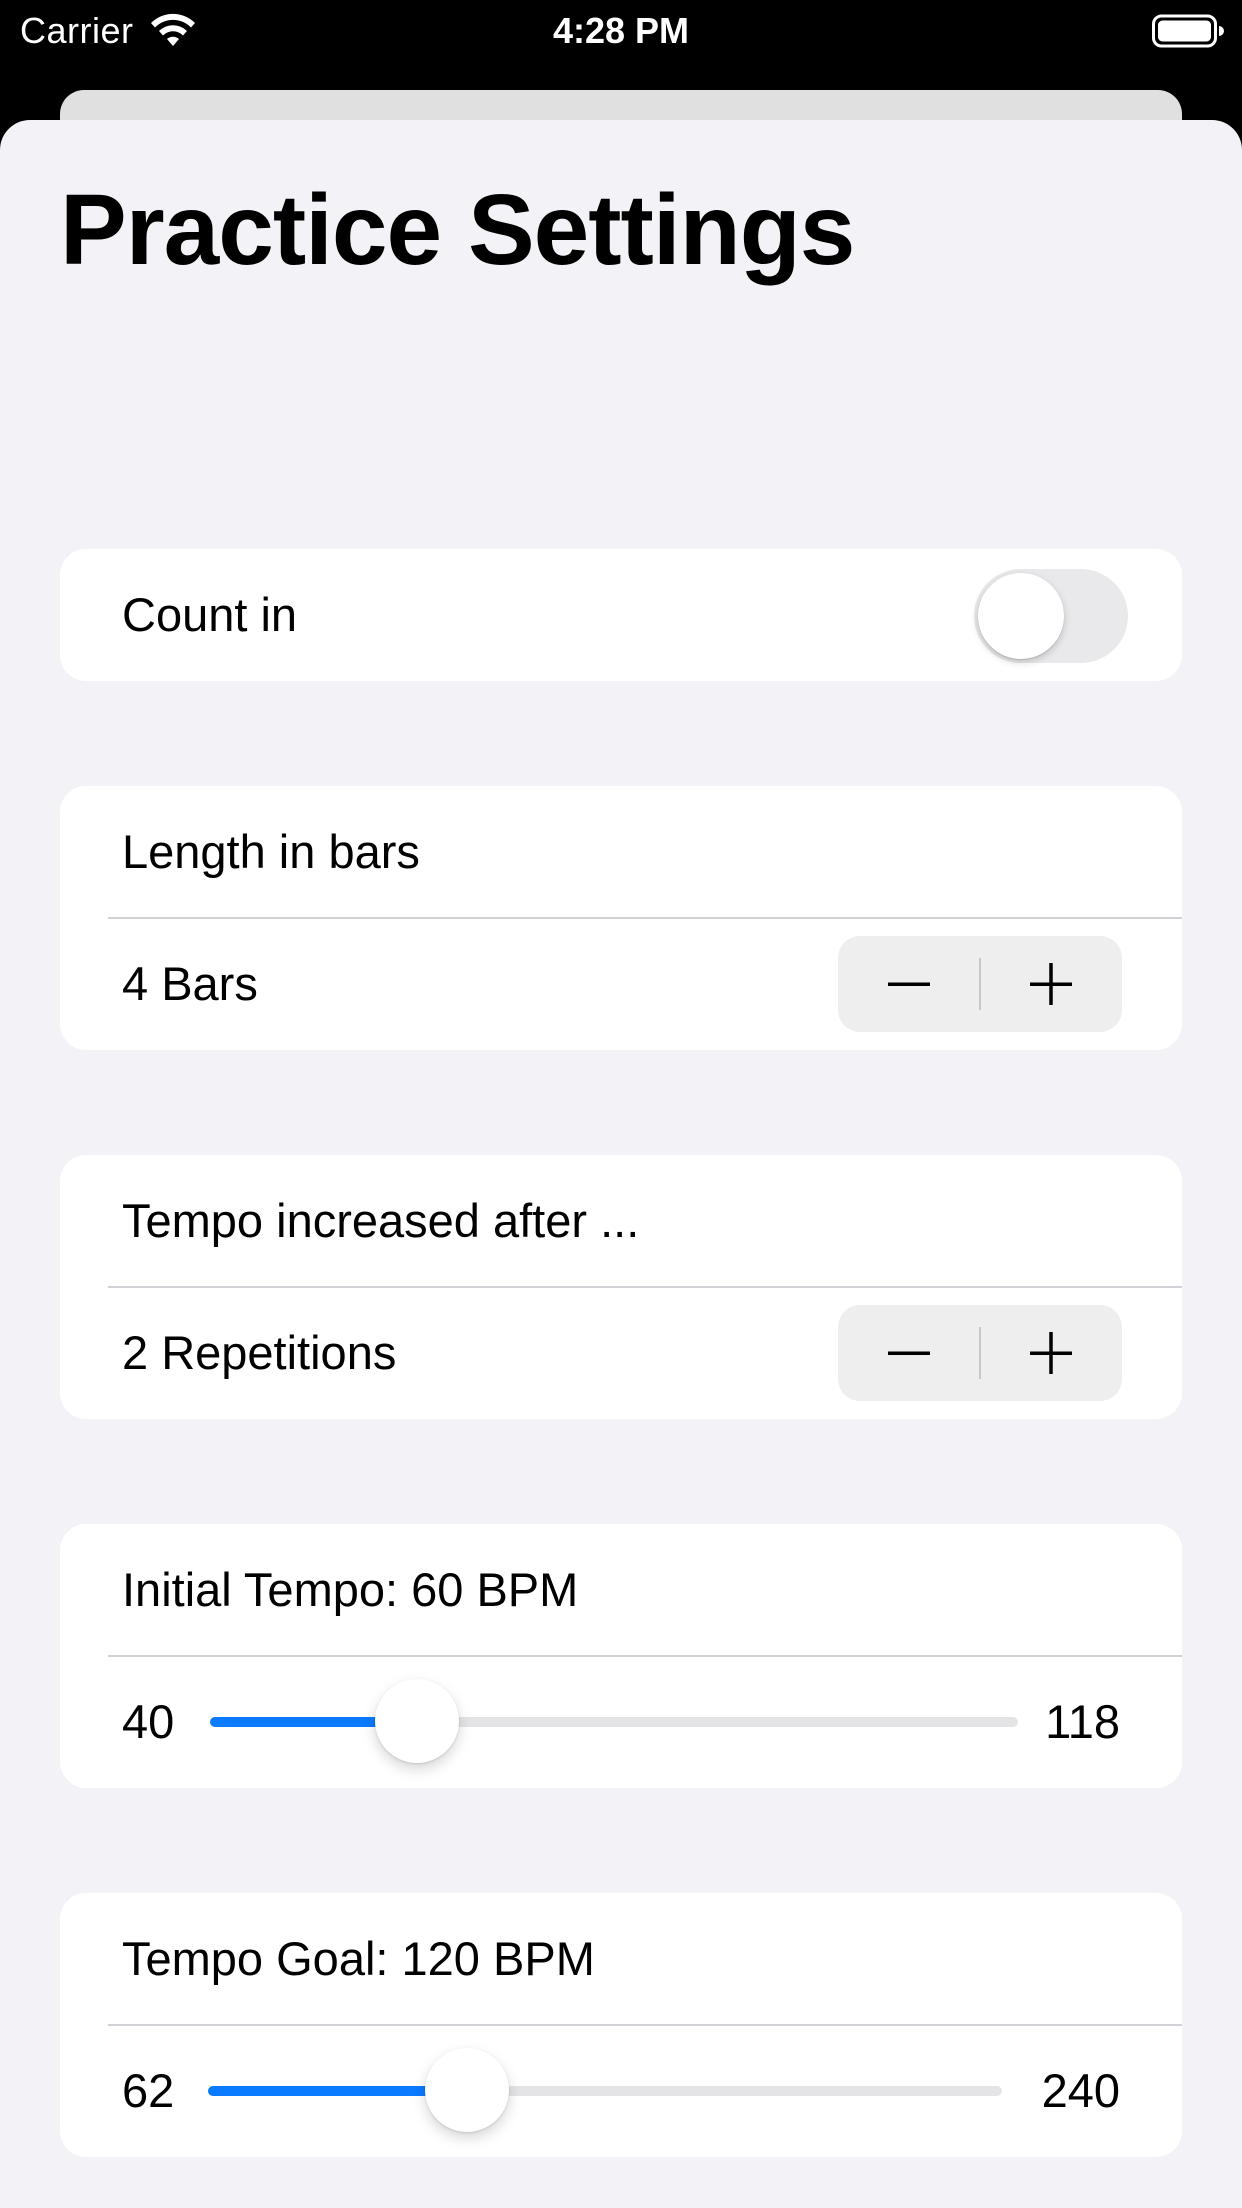  Describe the element at coordinates (621, 1353) in the screenshot. I see `tempo-increase-value-row: 2 Repetitions` at that location.